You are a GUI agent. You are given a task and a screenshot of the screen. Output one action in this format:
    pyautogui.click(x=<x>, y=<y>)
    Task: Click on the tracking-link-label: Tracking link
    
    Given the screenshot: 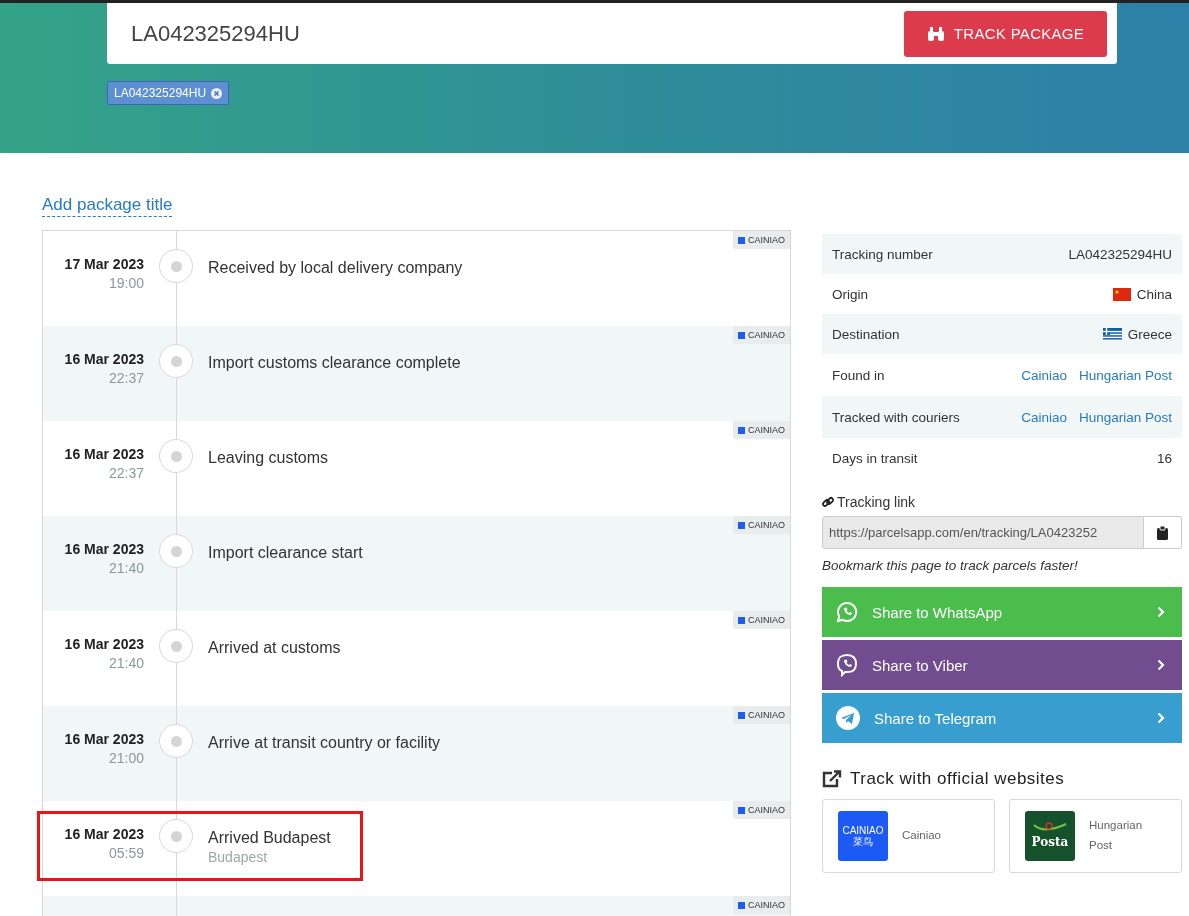 What is the action you would take?
    pyautogui.click(x=876, y=502)
    